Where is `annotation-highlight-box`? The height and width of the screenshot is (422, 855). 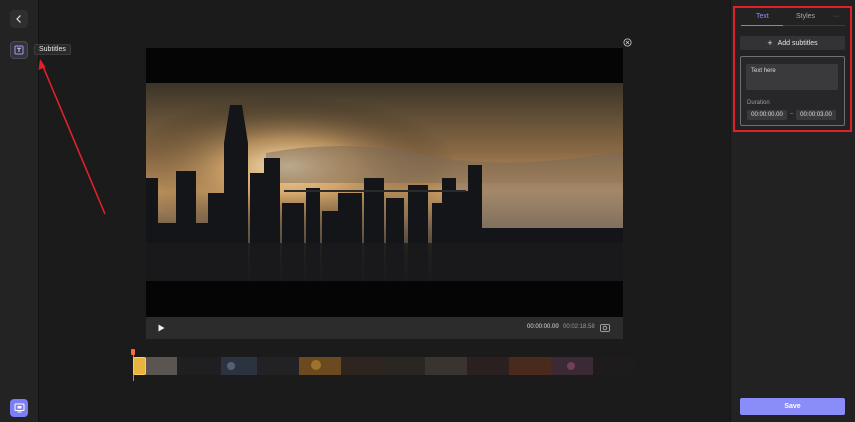 annotation-highlight-box is located at coordinates (792, 69).